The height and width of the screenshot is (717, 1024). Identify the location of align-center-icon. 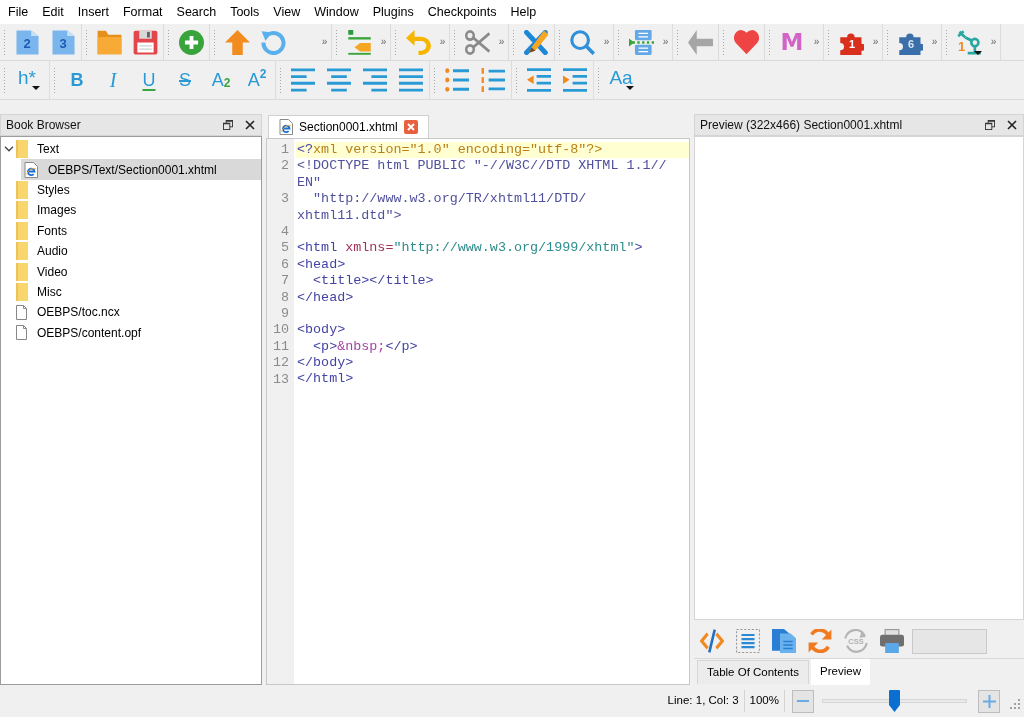
(339, 80).